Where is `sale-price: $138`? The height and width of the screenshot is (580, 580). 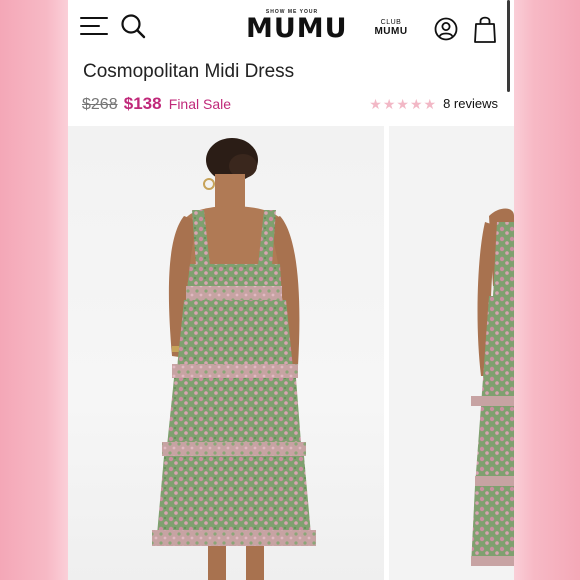
sale-price: $138 is located at coordinates (142, 103).